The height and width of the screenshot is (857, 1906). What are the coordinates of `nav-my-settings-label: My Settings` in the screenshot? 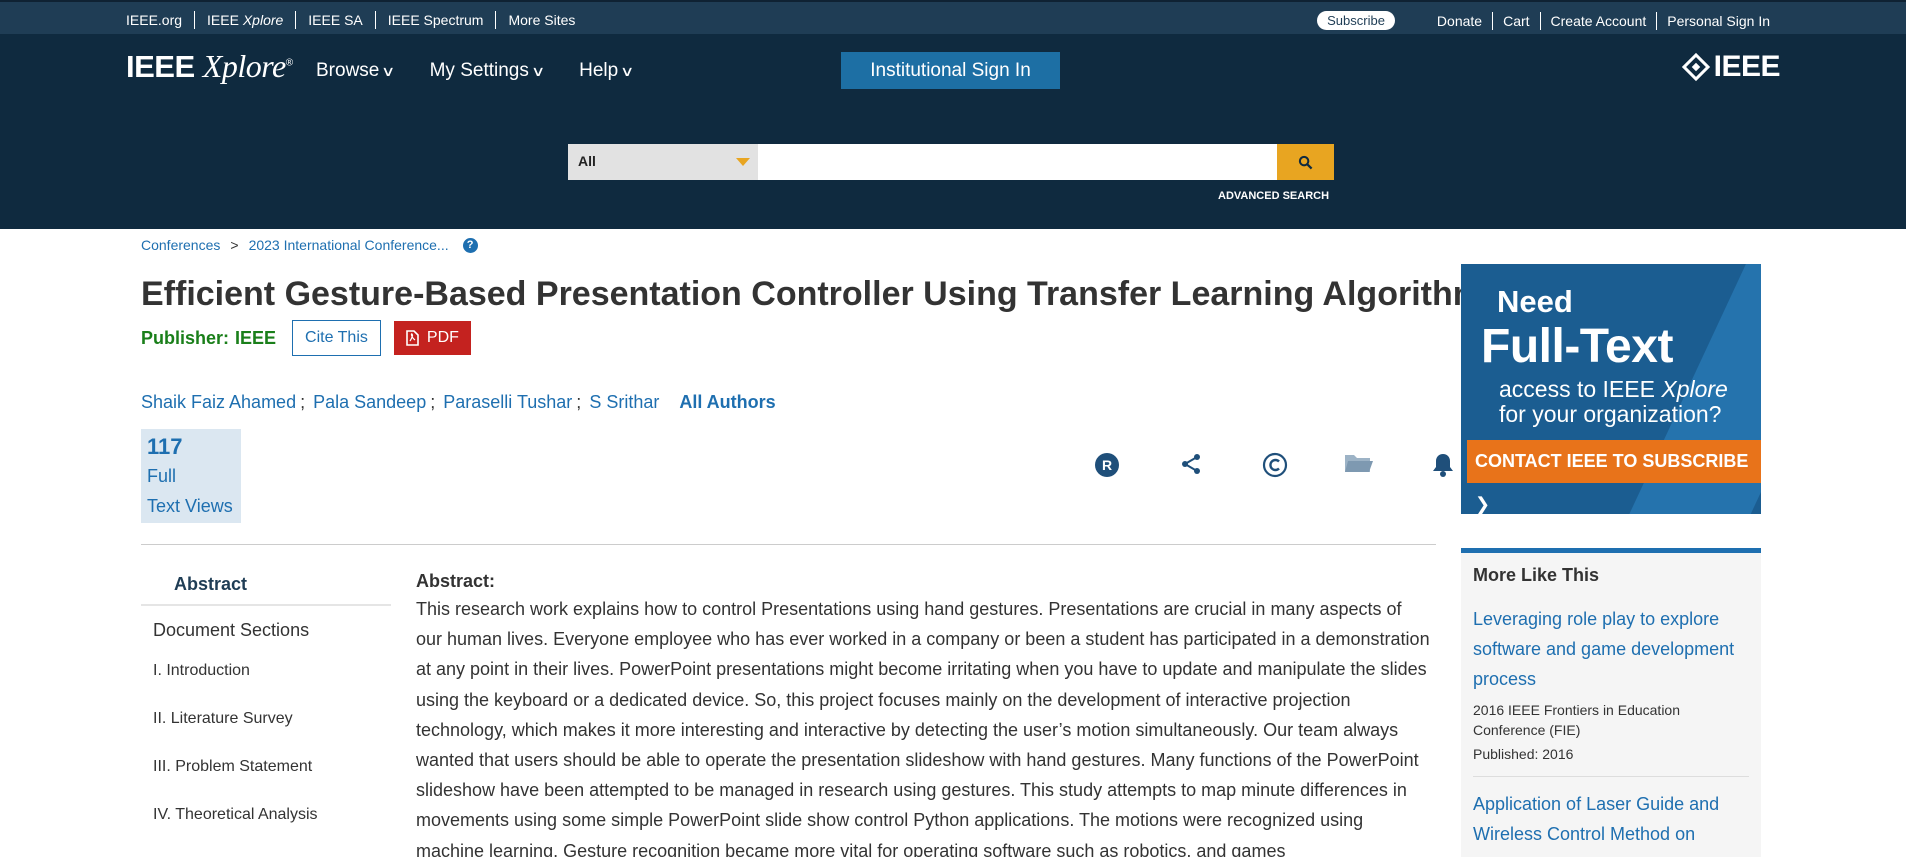 It's located at (479, 70).